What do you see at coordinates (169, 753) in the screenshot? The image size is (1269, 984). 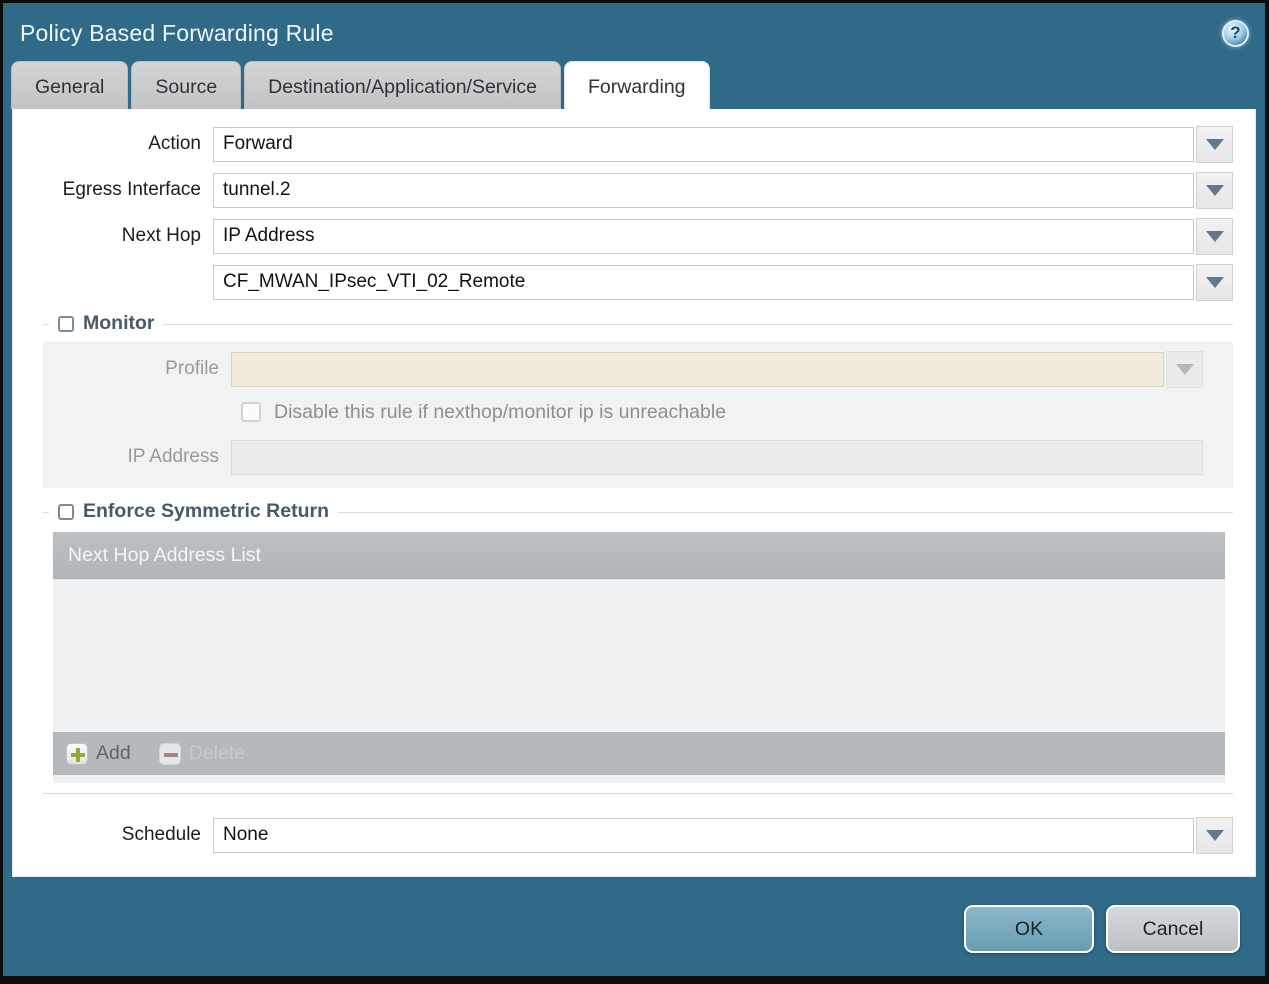 I see `minus-icon` at bounding box center [169, 753].